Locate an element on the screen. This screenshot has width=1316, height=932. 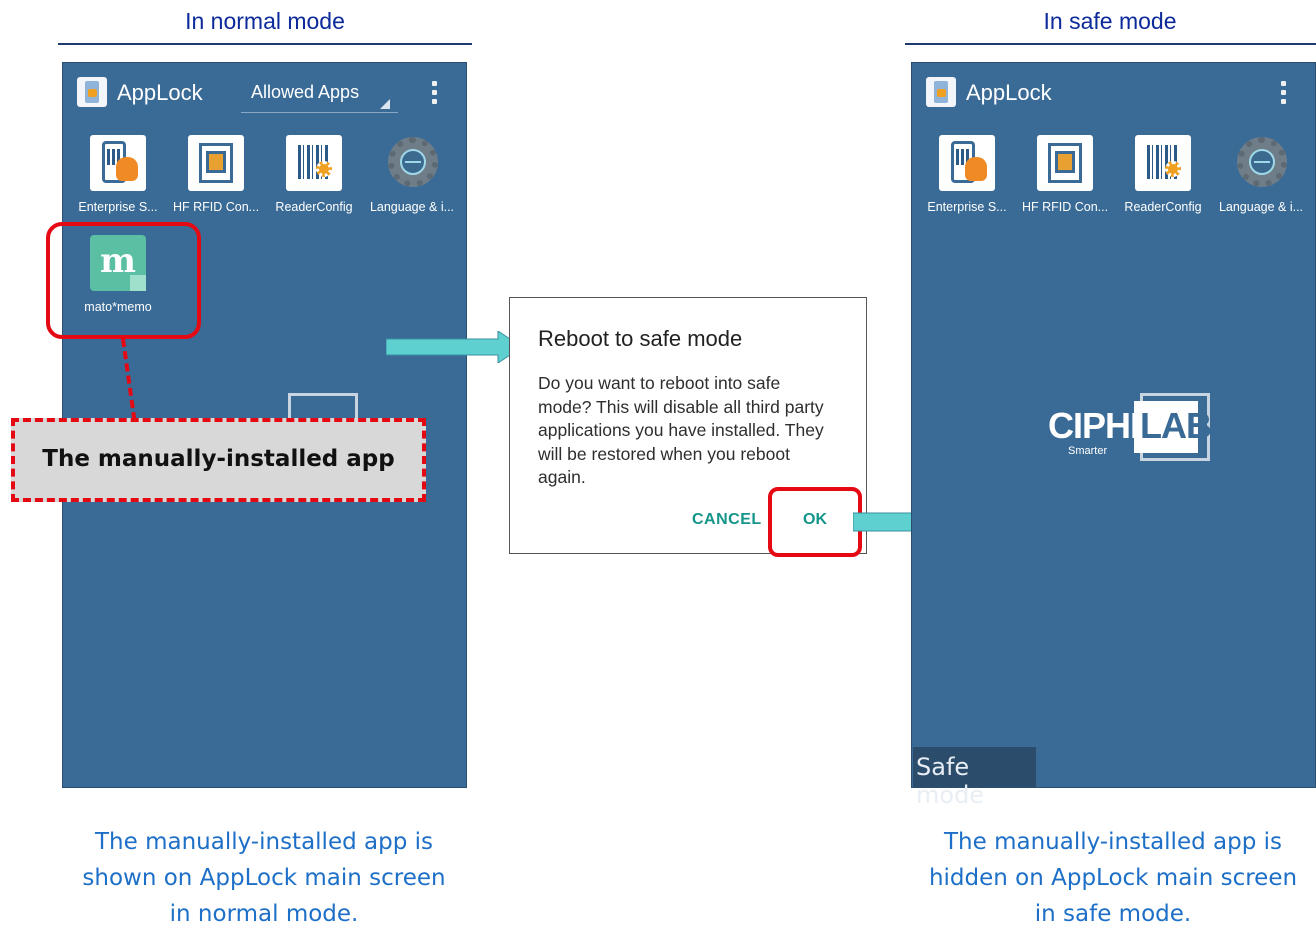
heading-safe-rule is located at coordinates (1110, 44).